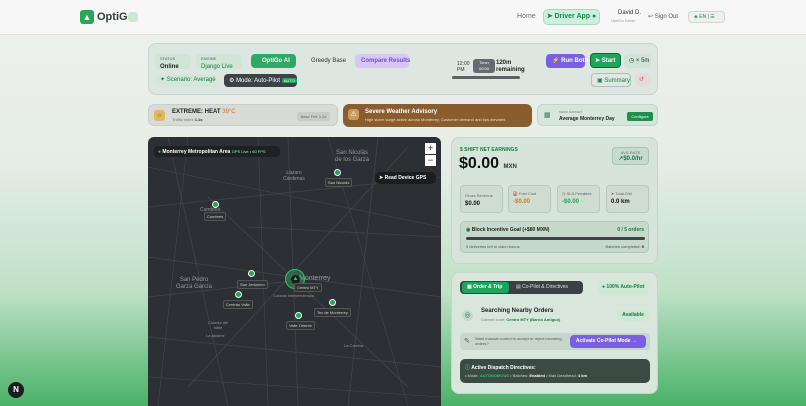 The image size is (806, 406). I want to click on batches-label: Batches completed:, so click(623, 246).